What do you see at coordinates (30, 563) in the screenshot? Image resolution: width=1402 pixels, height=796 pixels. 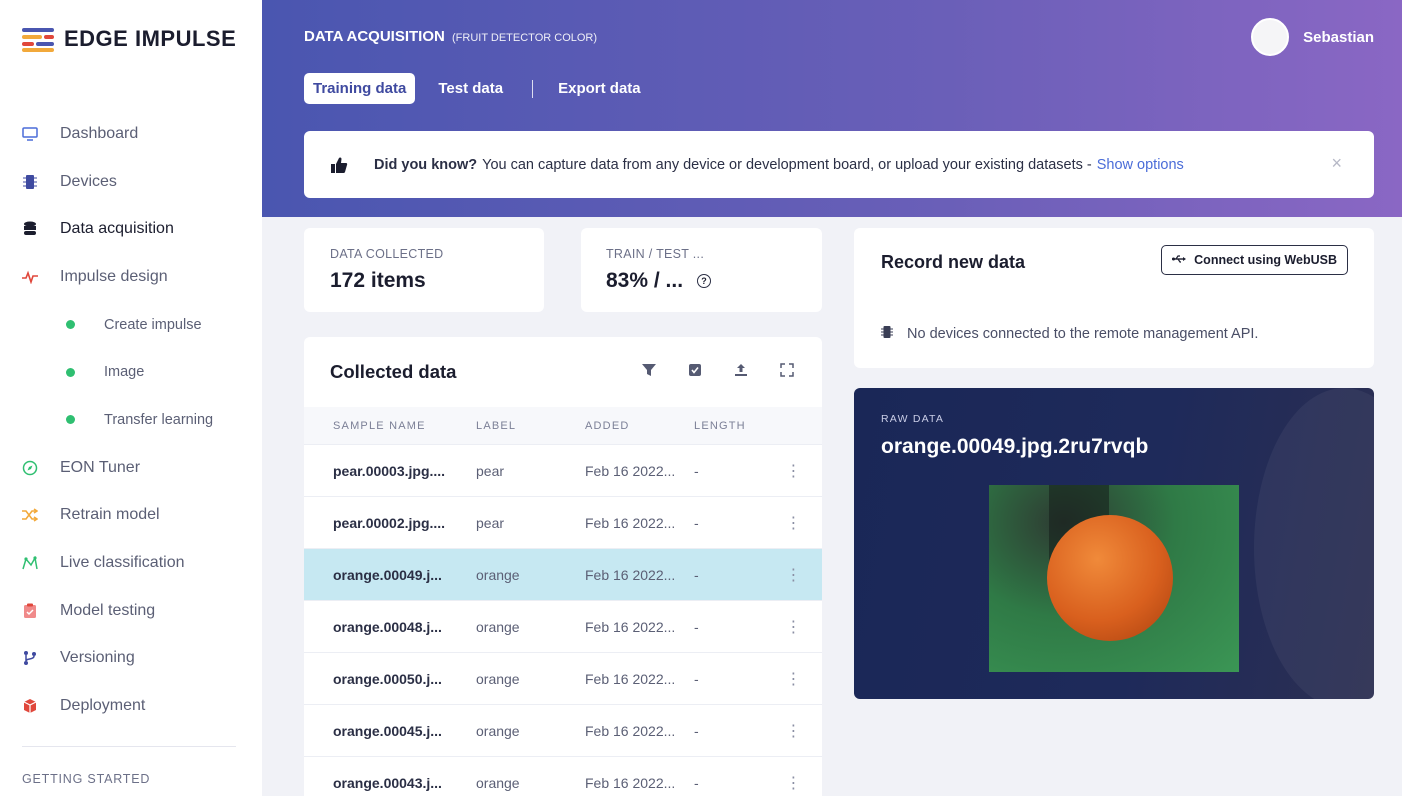 I see `graph-icon` at bounding box center [30, 563].